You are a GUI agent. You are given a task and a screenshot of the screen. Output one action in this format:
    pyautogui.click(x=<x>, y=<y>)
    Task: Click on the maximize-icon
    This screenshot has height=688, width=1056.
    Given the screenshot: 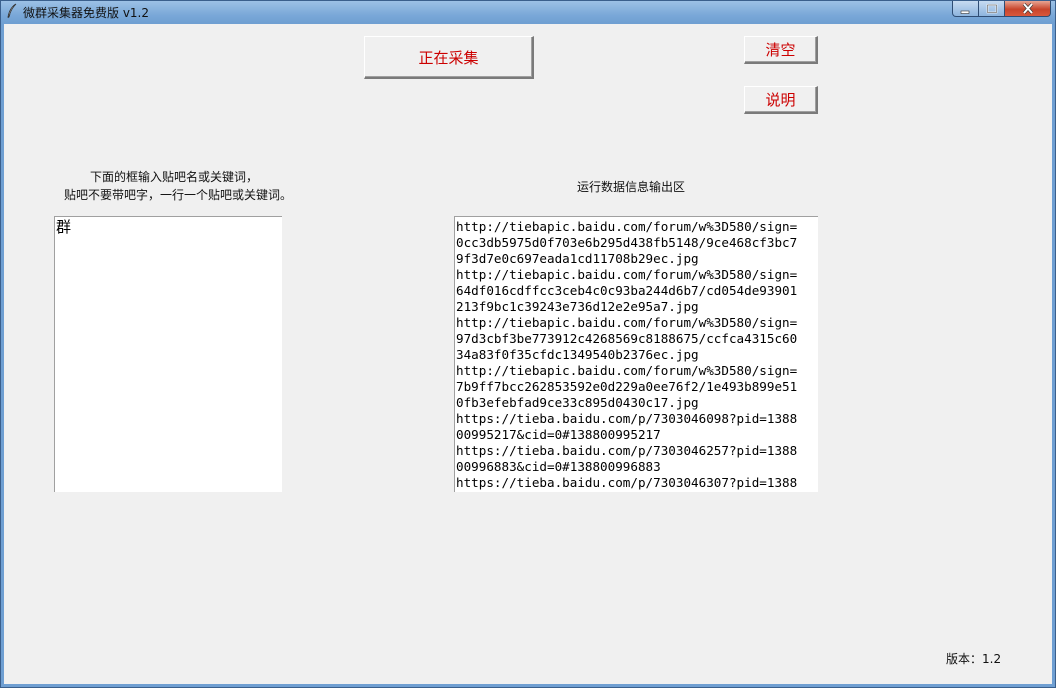 What is the action you would take?
    pyautogui.click(x=992, y=9)
    